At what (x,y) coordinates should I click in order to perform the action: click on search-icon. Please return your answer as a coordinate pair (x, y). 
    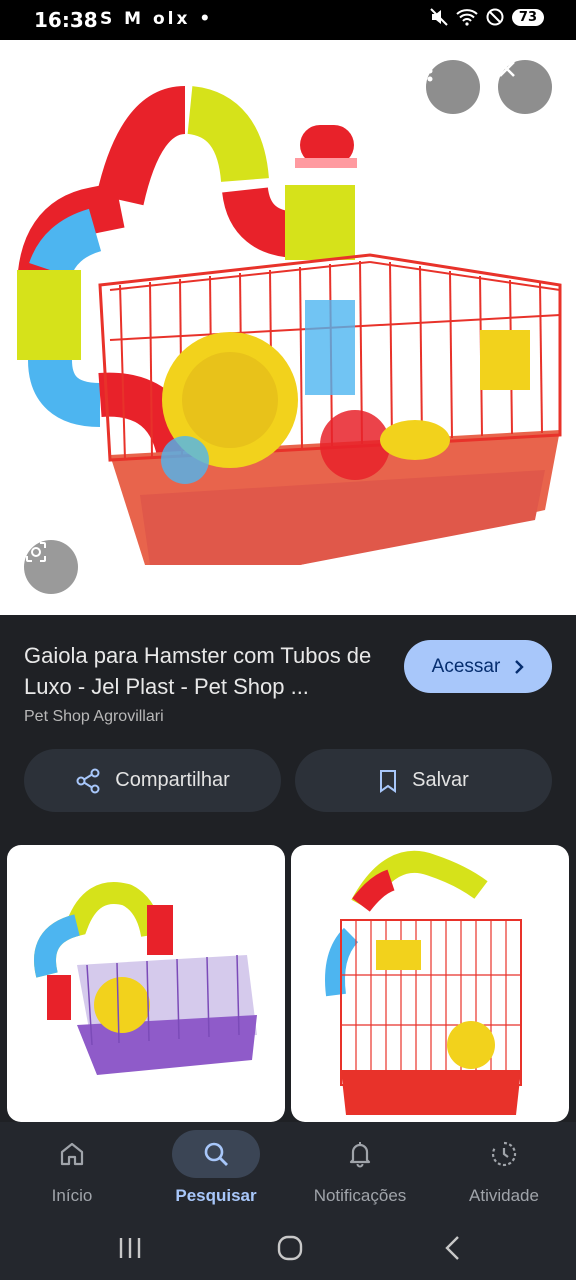
    Looking at the image, I should click on (216, 1154).